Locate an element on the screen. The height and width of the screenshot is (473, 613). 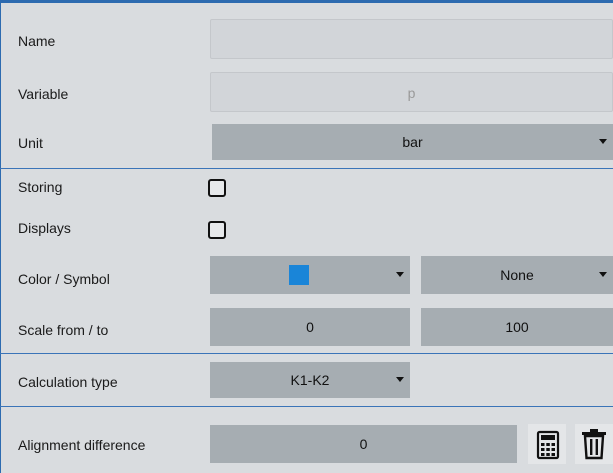
color-symbol-label: Color / Symbol is located at coordinates (64, 279).